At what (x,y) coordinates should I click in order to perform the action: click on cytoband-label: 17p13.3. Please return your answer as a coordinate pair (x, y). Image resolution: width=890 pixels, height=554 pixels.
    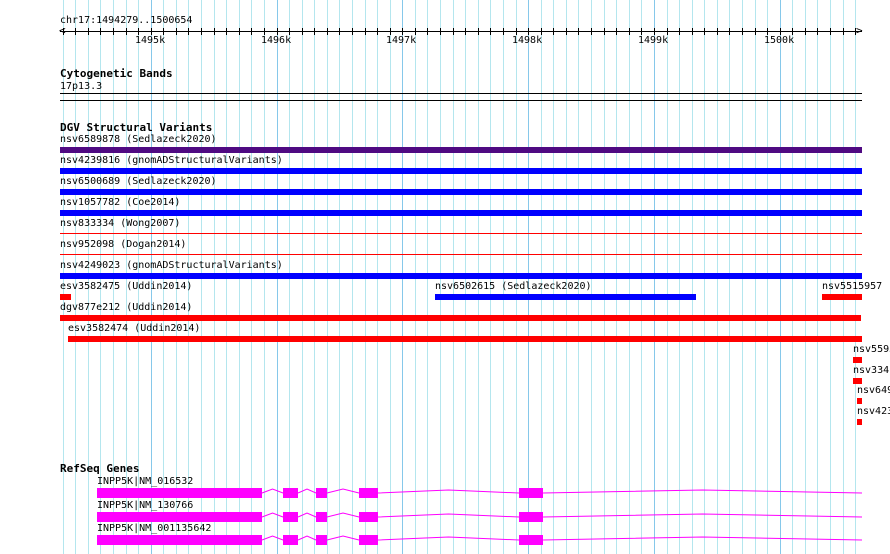
    Looking at the image, I should click on (81, 86).